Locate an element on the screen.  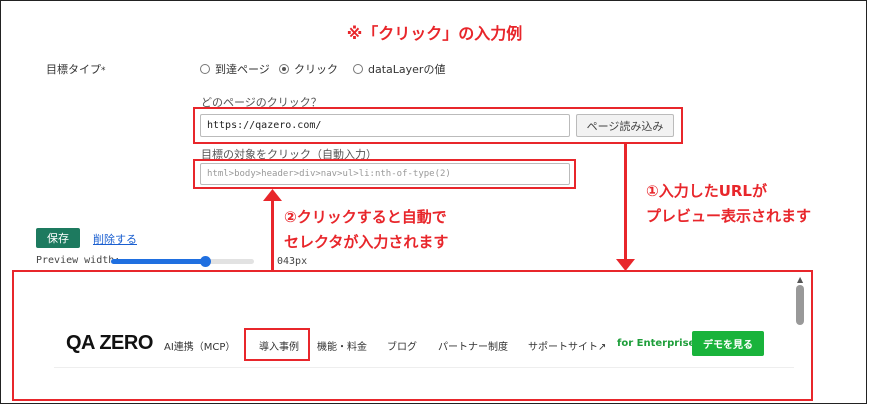
nav-item-support-site: サポートサイト↗ is located at coordinates (567, 345).